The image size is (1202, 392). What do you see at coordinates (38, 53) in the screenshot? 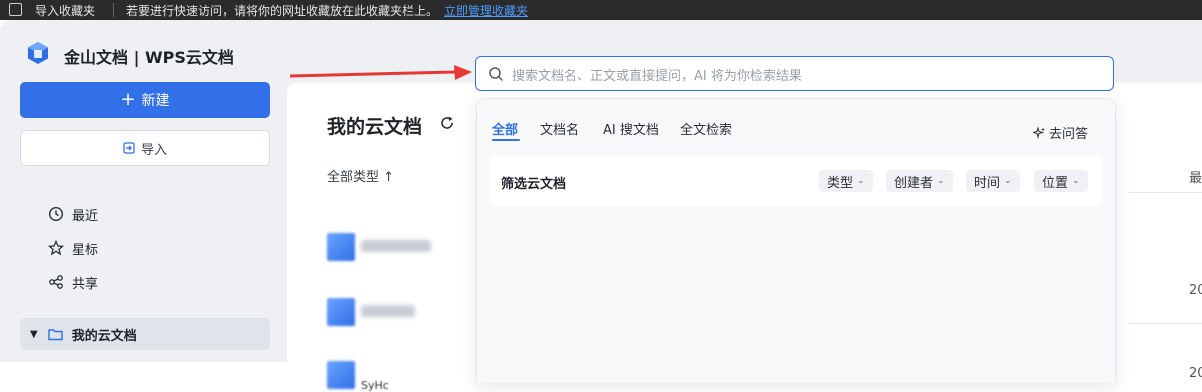
I see `kdocs-logo-icon` at bounding box center [38, 53].